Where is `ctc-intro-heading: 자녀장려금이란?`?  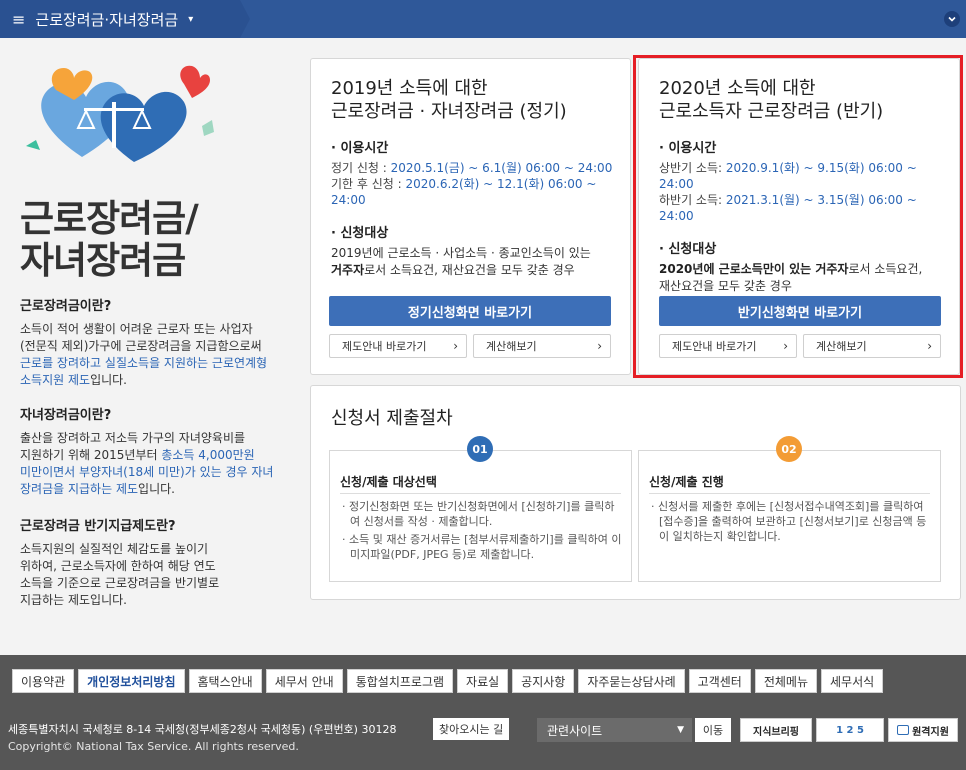 ctc-intro-heading: 자녀장려금이란? is located at coordinates (66, 415).